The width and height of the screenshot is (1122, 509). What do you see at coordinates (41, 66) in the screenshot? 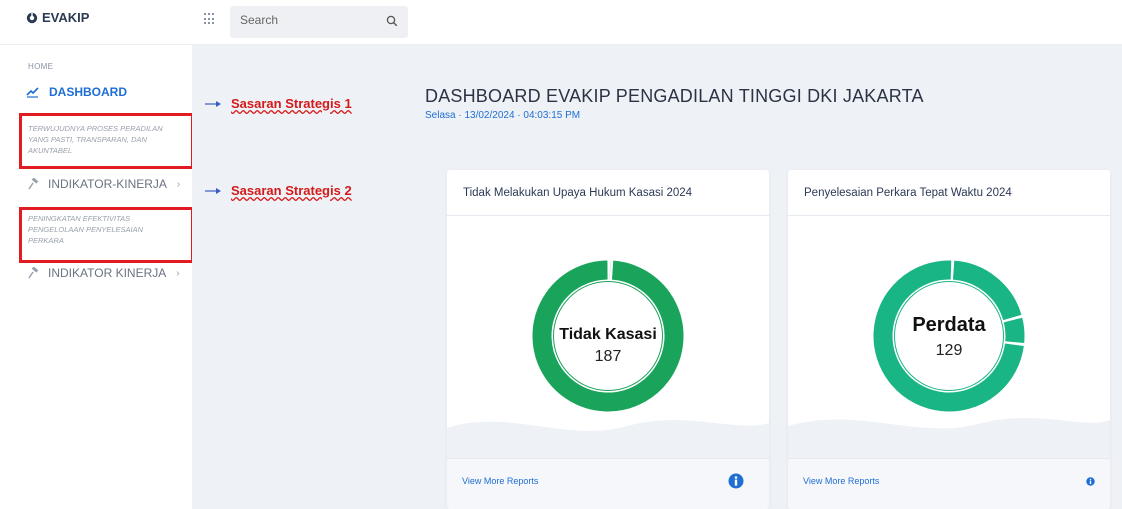
I see `home-label: HOME` at bounding box center [41, 66].